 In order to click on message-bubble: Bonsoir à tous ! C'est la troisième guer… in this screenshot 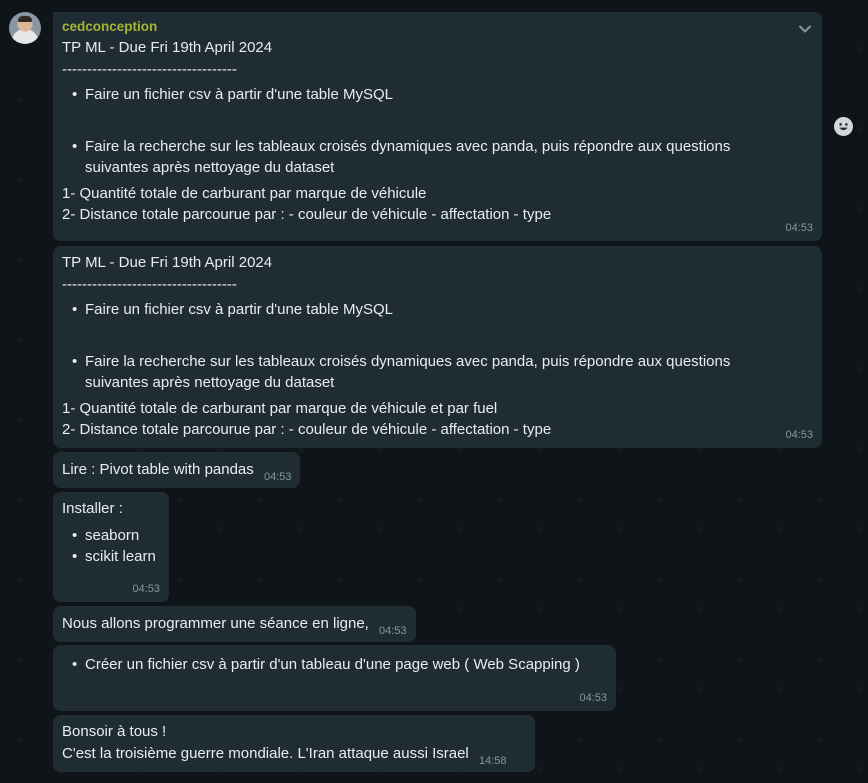, I will do `click(294, 743)`.